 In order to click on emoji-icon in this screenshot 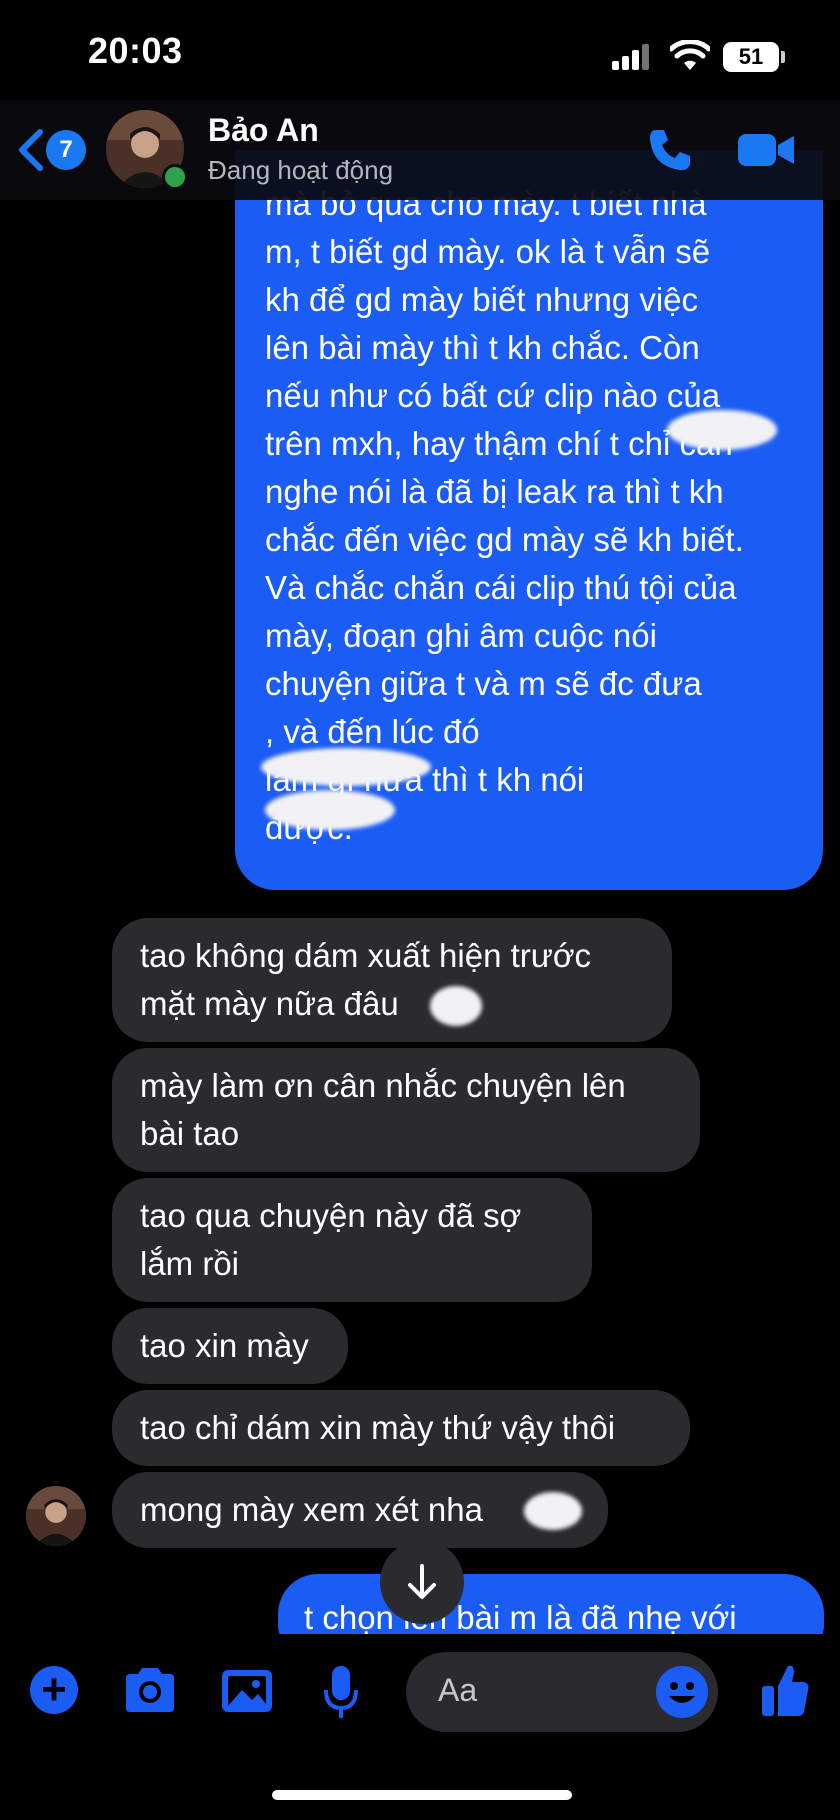, I will do `click(682, 1692)`.